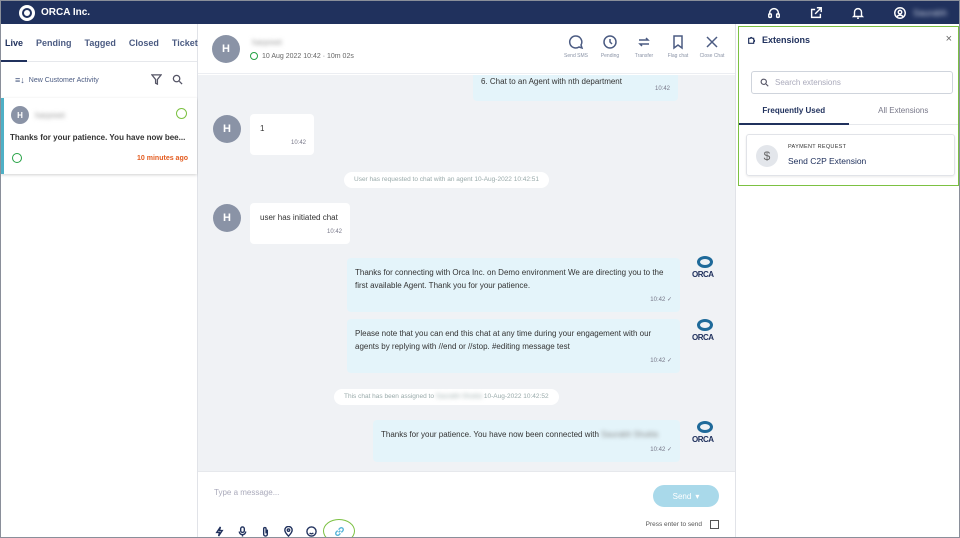  What do you see at coordinates (686, 496) in the screenshot?
I see `send-button: Send ▾` at bounding box center [686, 496].